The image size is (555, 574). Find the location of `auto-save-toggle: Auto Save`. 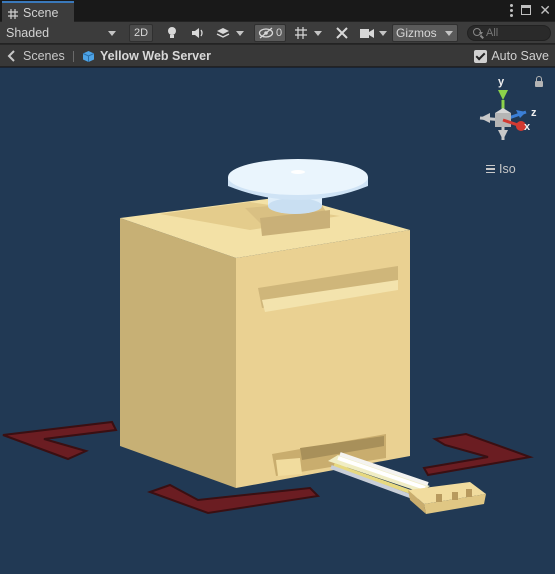

auto-save-toggle: Auto Save is located at coordinates (511, 56).